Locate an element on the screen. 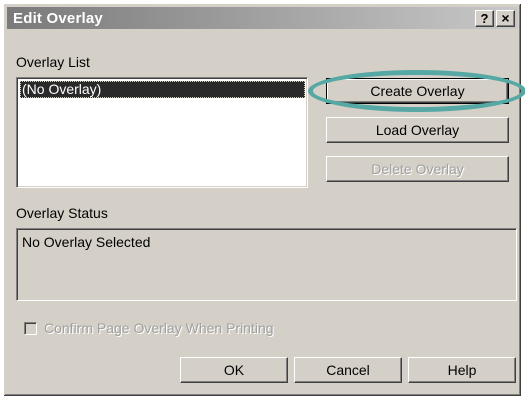 This screenshot has width=525, height=400. confirm-overlay-label: Confirm Page Overlay When Printing is located at coordinates (159, 328).